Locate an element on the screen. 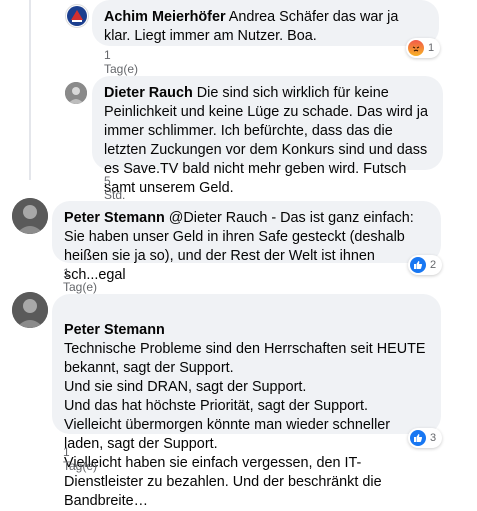  reaction-count: 1 is located at coordinates (431, 48).